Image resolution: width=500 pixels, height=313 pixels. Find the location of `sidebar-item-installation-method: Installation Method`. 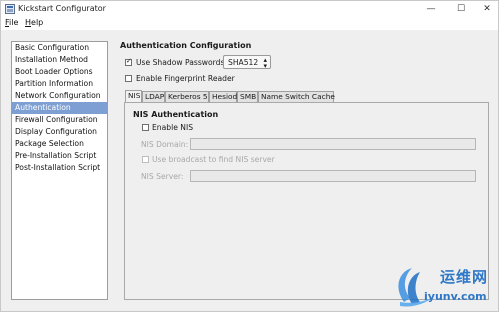

sidebar-item-installation-method: Installation Method is located at coordinates (59, 60).